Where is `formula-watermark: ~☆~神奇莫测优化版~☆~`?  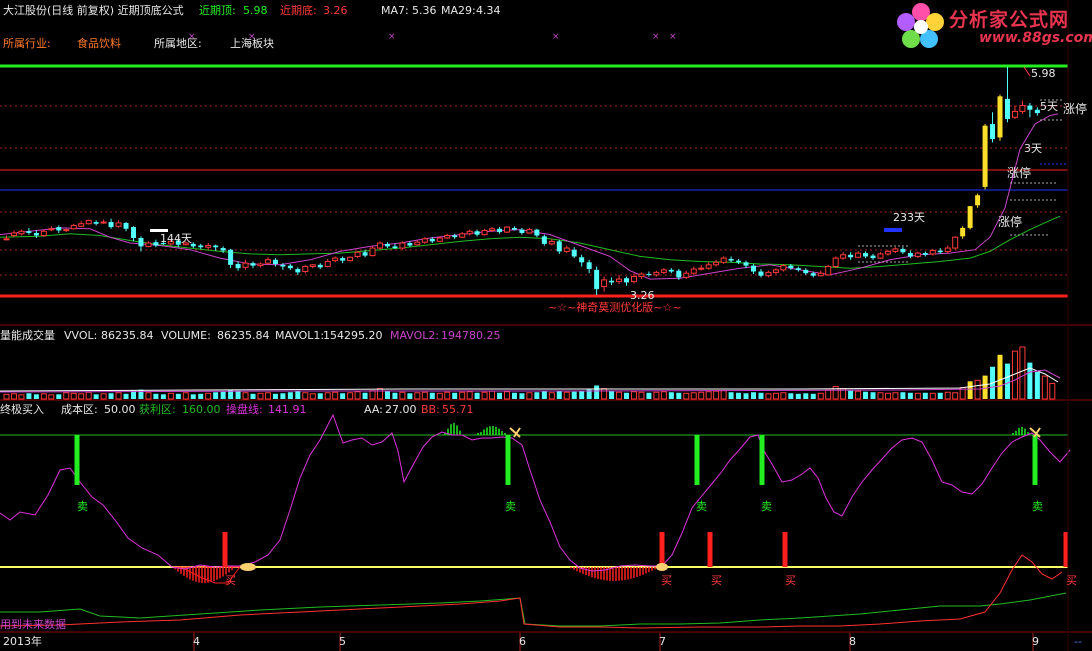
formula-watermark: ~☆~神奇莫测优化版~☆~ is located at coordinates (615, 307).